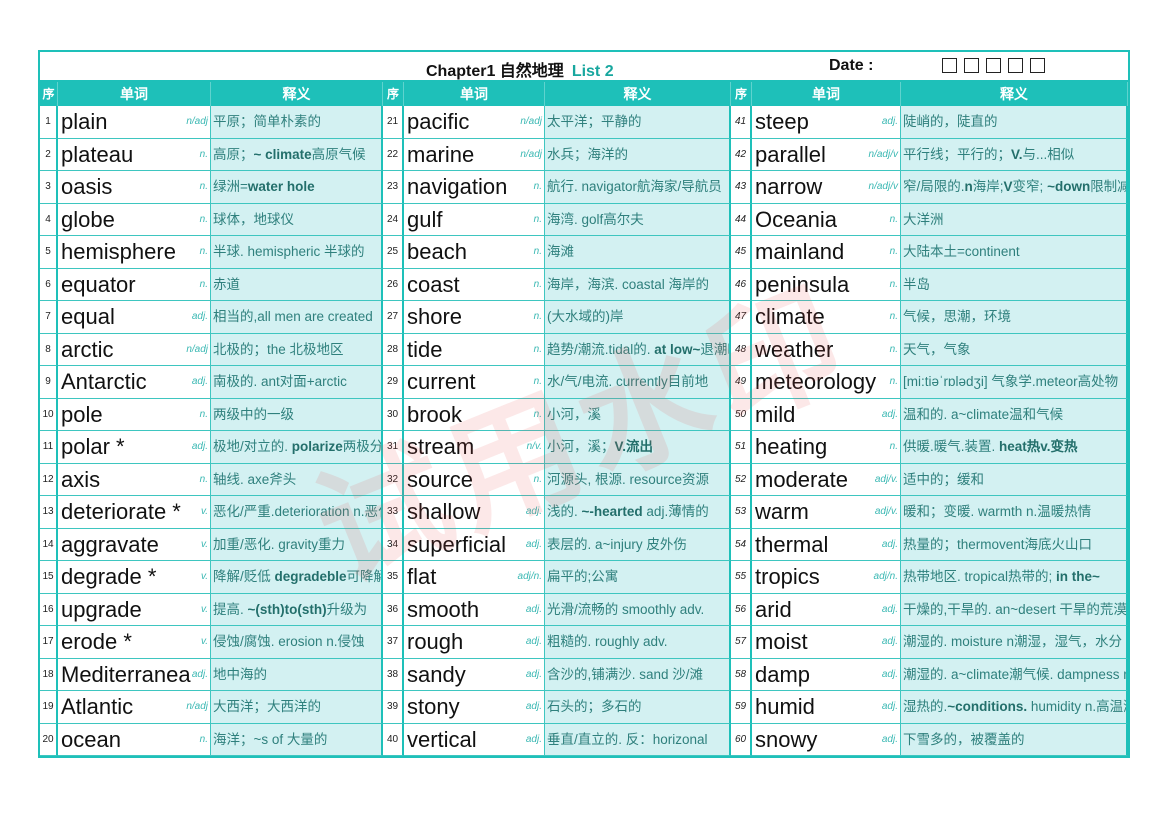 The image size is (1170, 827). Describe the element at coordinates (638, 707) in the screenshot. I see `entry-definition: 石头的；多石的` at that location.